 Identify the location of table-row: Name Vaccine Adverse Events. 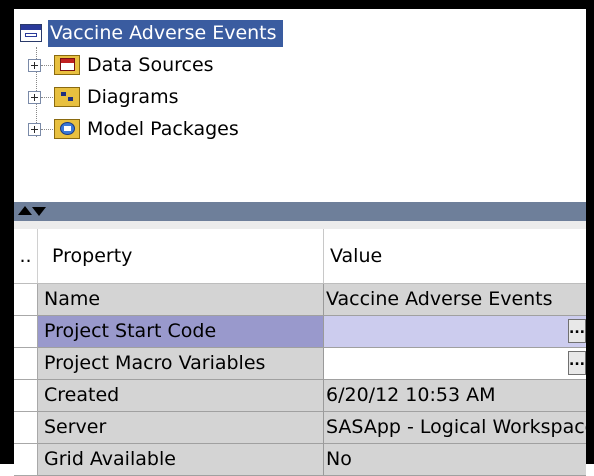
(300, 300).